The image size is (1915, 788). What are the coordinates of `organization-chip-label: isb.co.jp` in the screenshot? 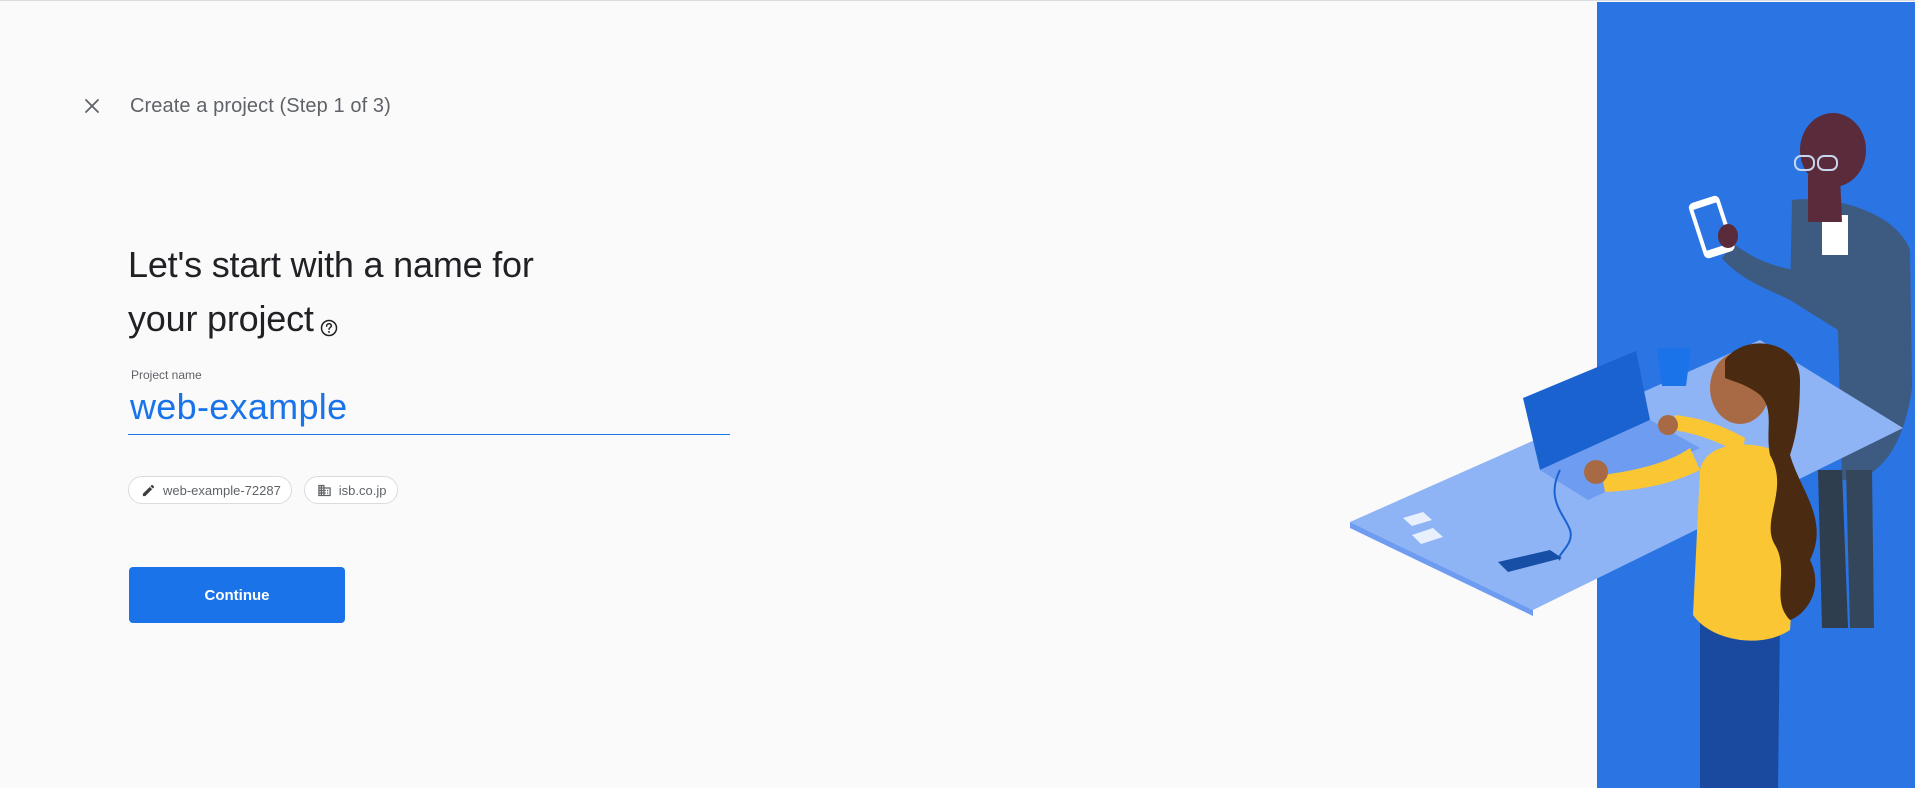 It's located at (362, 490).